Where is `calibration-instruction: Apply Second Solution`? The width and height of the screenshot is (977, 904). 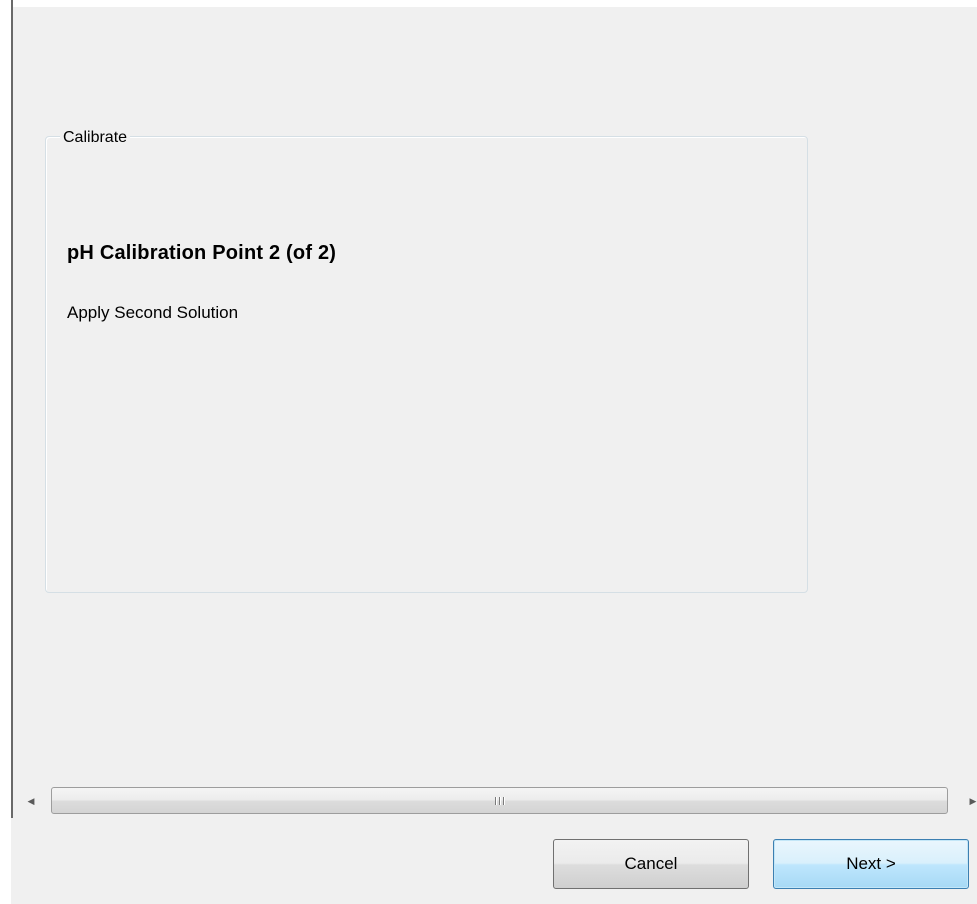 calibration-instruction: Apply Second Solution is located at coordinates (153, 312).